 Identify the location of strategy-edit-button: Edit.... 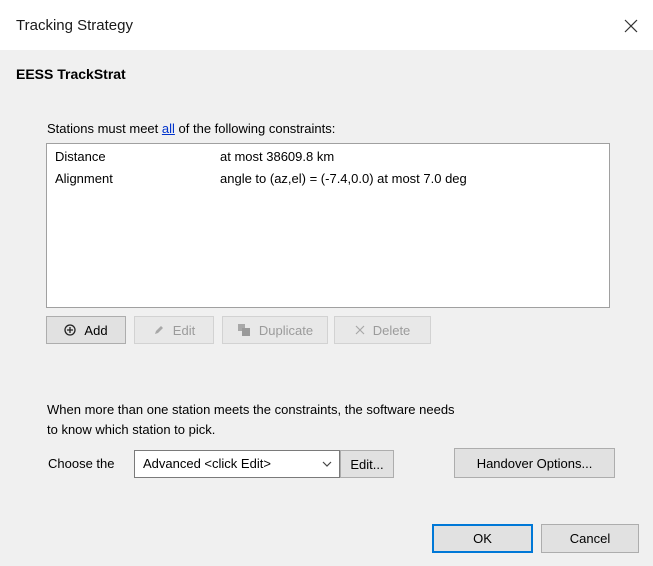
(367, 464).